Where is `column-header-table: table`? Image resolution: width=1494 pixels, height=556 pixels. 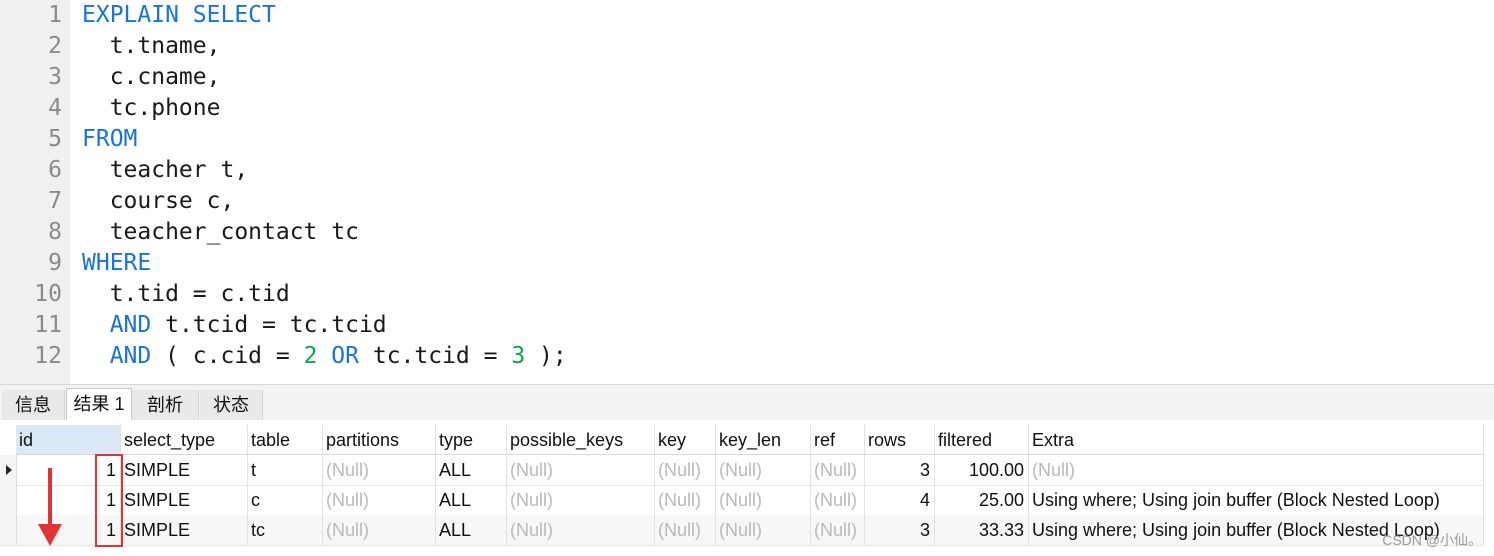
column-header-table: table is located at coordinates (285, 440).